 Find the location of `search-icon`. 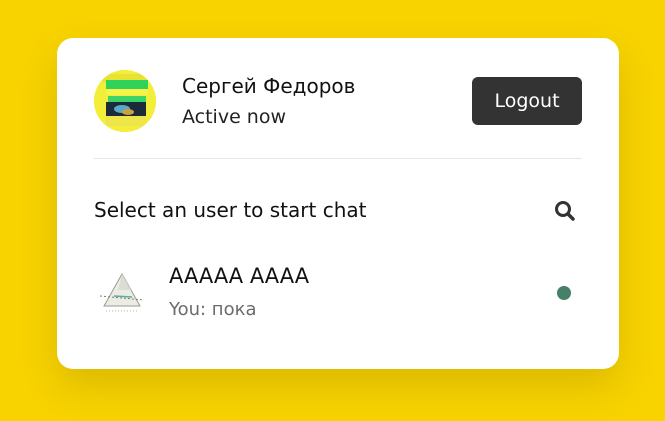

search-icon is located at coordinates (565, 211).